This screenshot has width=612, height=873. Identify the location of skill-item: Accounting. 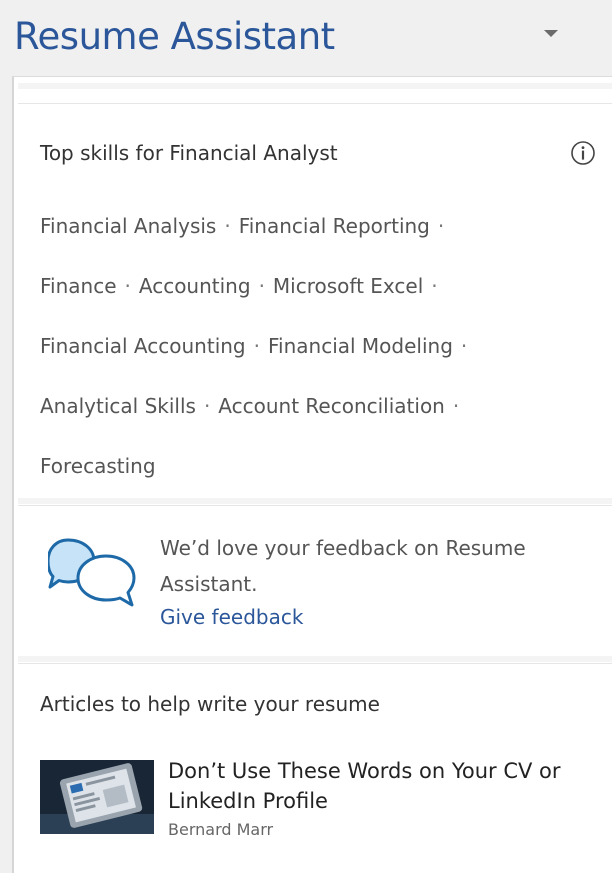
(195, 286).